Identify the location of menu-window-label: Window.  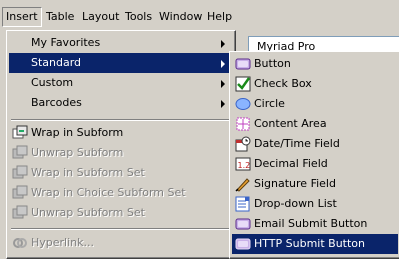
(181, 16).